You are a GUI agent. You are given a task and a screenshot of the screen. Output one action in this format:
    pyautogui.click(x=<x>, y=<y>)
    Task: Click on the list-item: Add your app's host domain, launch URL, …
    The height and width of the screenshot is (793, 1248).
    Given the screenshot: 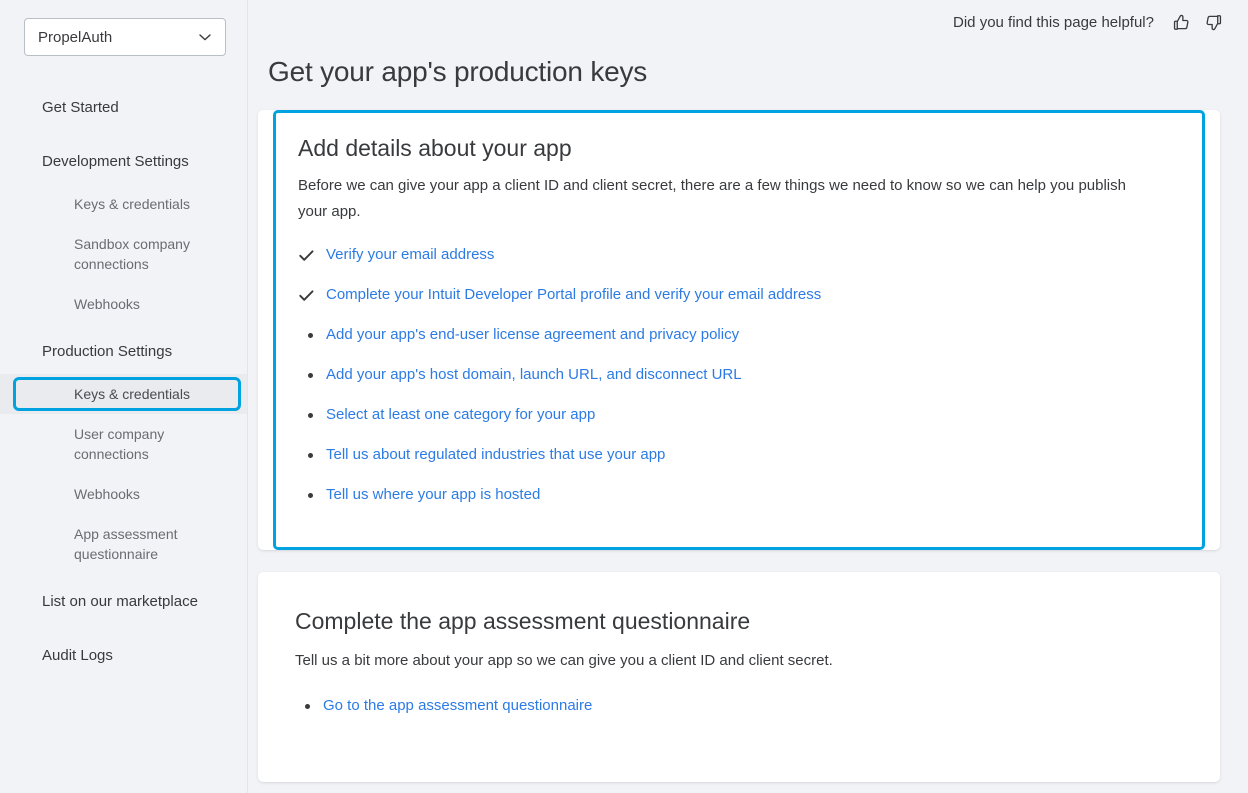 What is the action you would take?
    pyautogui.click(x=739, y=385)
    